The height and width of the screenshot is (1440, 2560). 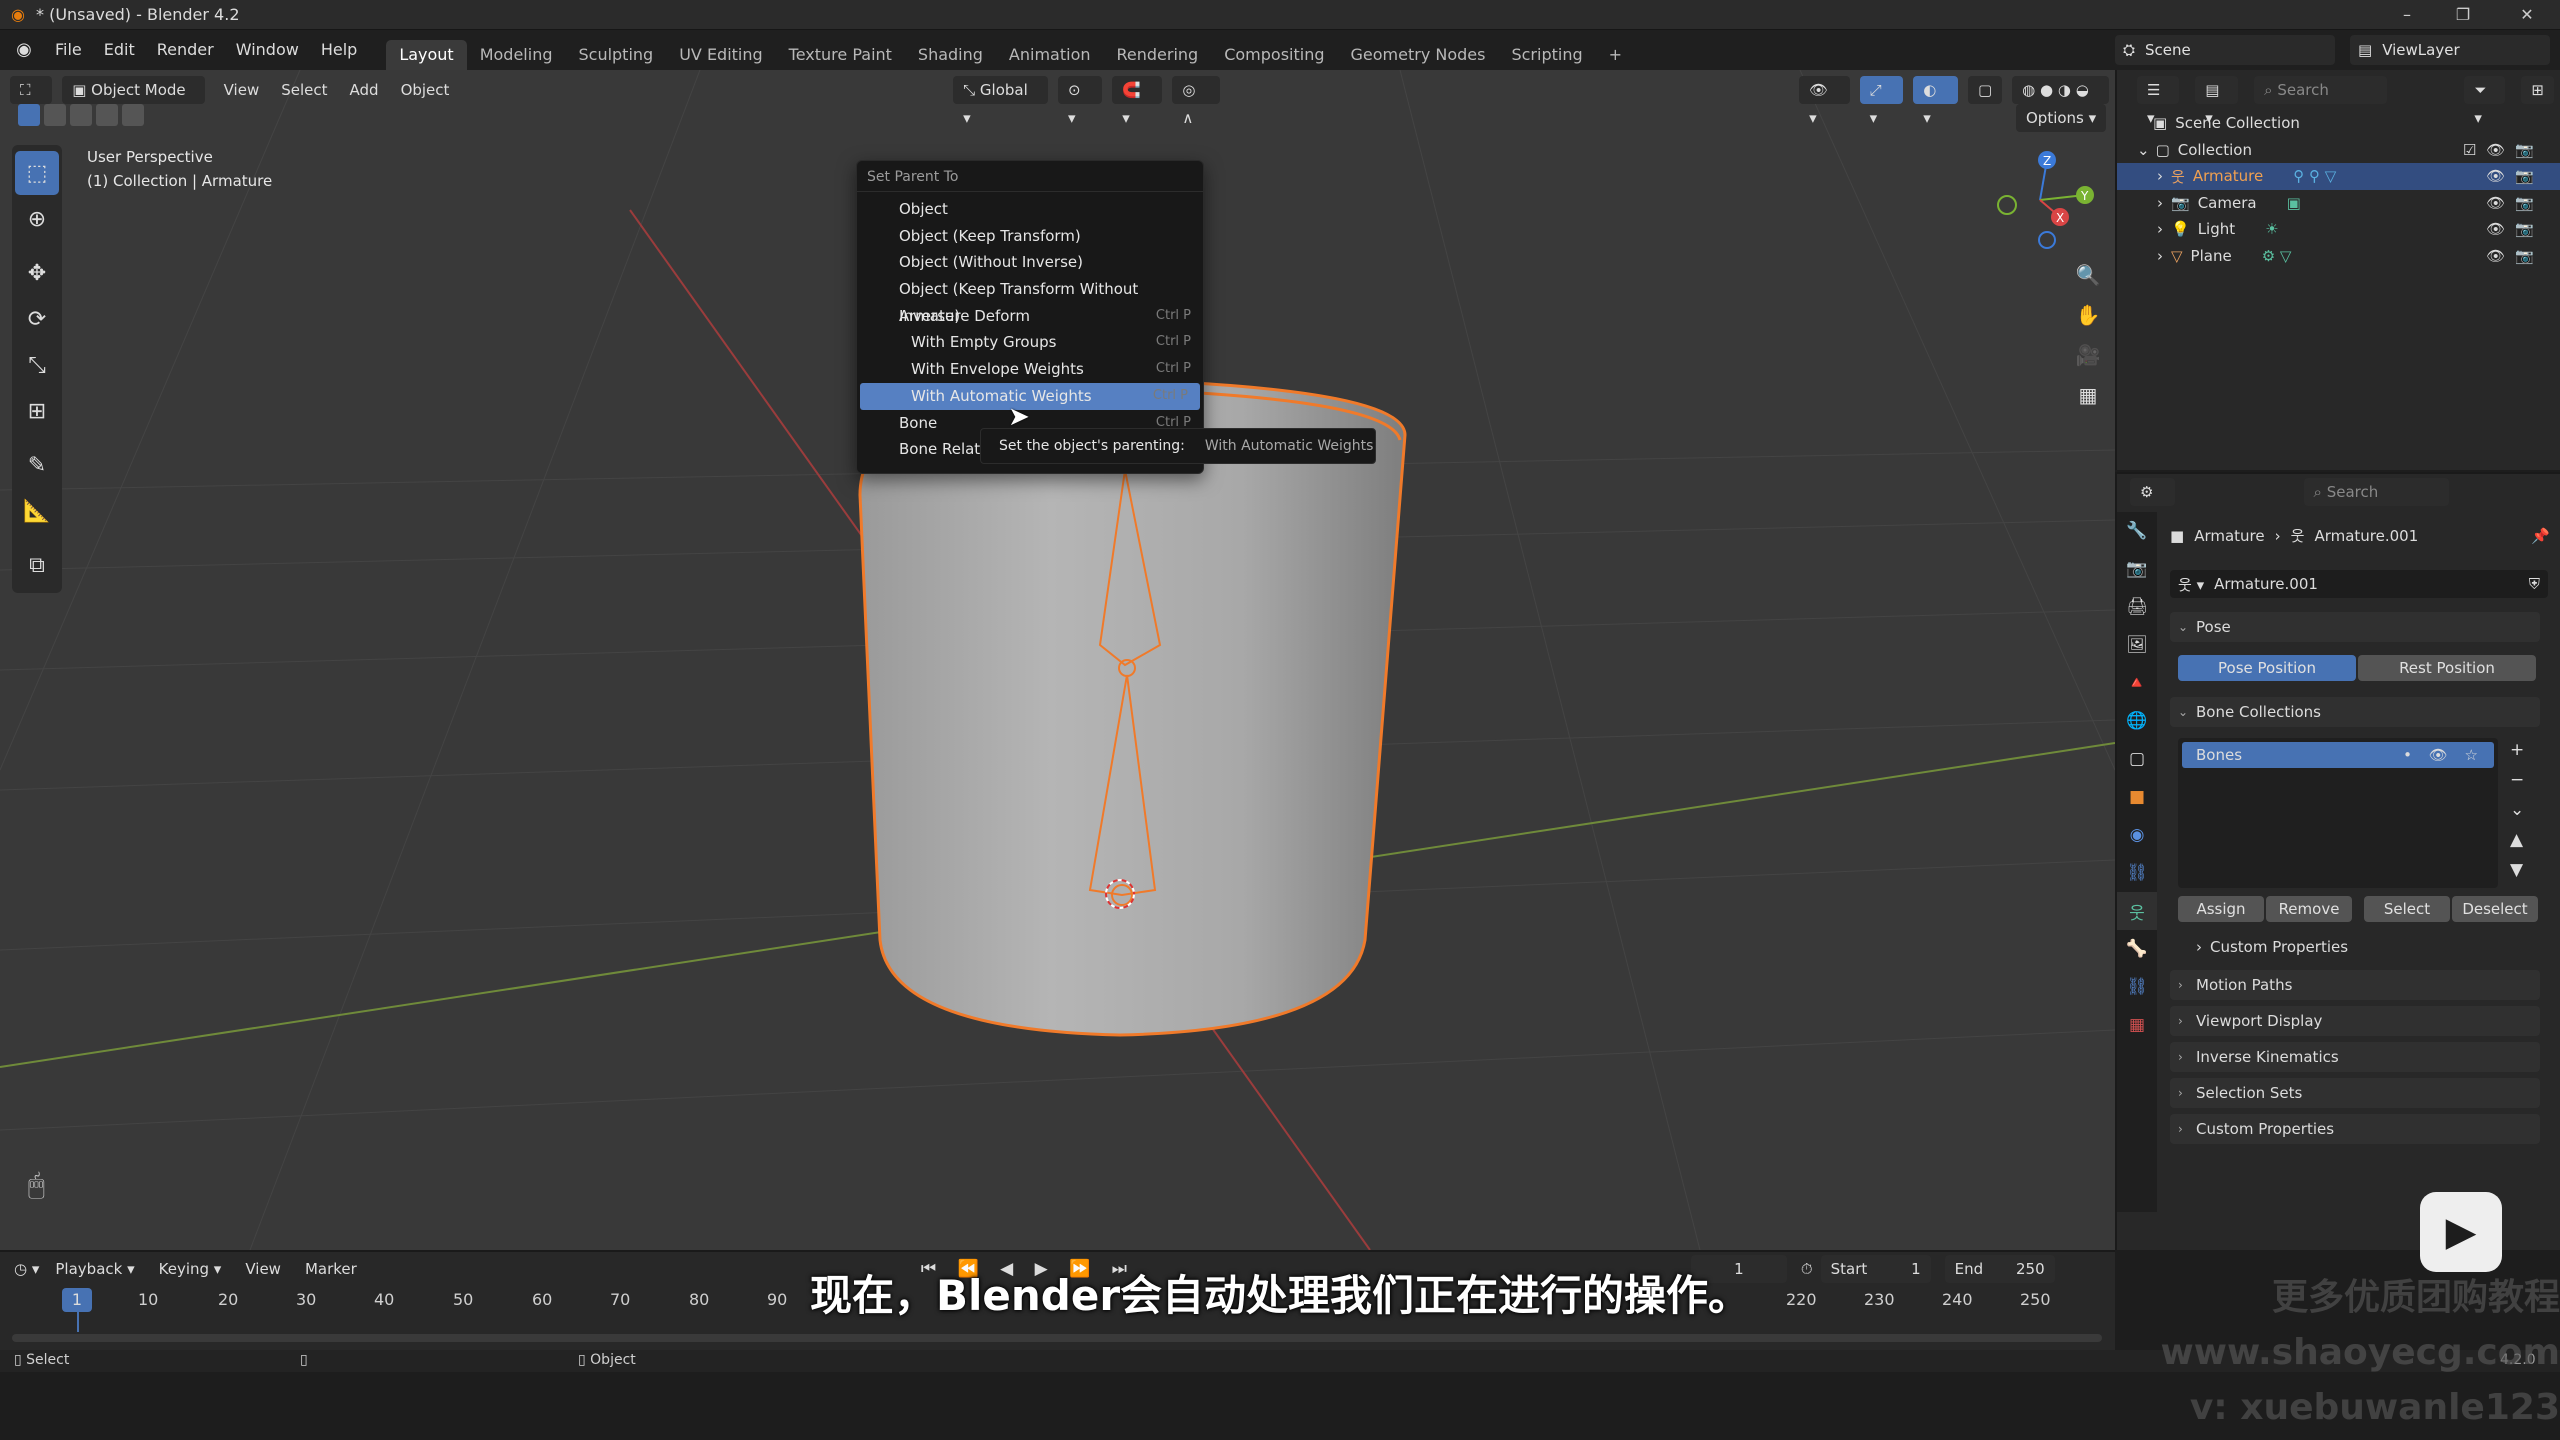 I want to click on timeline-view-menu: View, so click(x=263, y=1269).